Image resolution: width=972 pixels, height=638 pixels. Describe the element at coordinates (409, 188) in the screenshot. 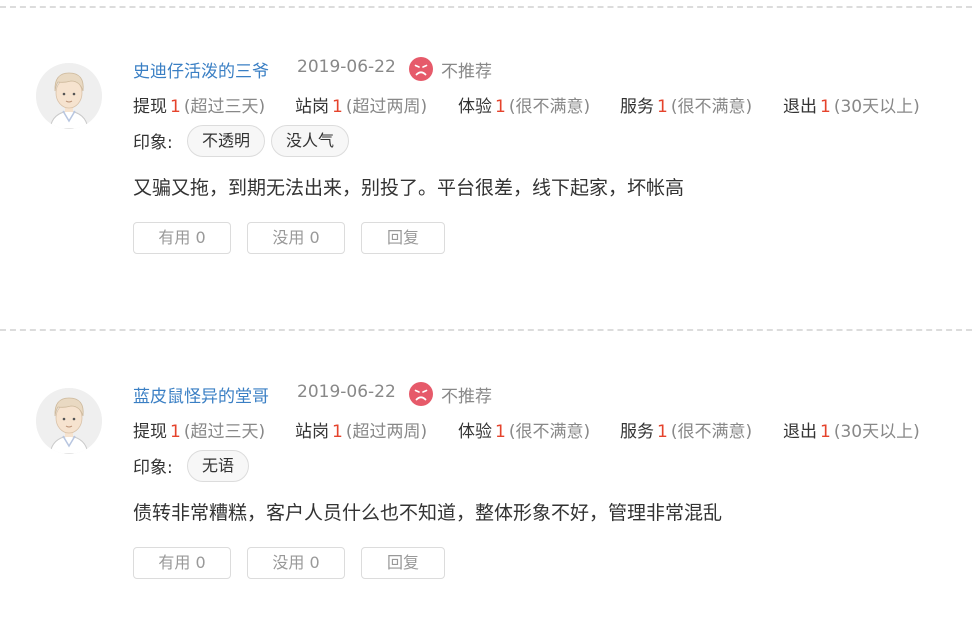

I see `review-content: 又骗又拖，到期无法出来，别投了。平台很差，线下起家，坏帐高` at that location.